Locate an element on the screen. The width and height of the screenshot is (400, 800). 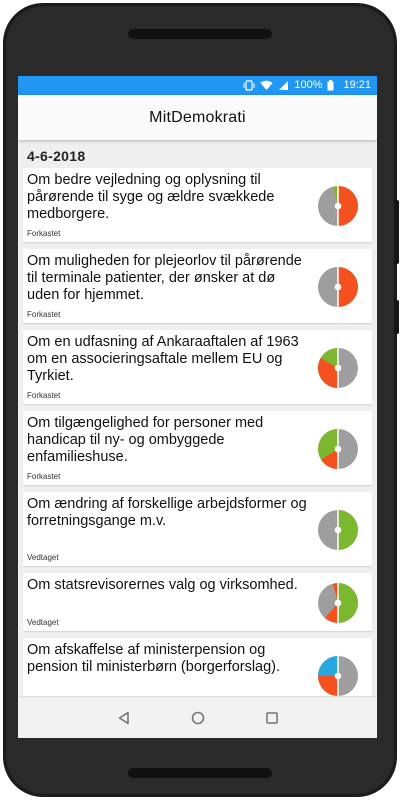
home-button is located at coordinates (198, 718).